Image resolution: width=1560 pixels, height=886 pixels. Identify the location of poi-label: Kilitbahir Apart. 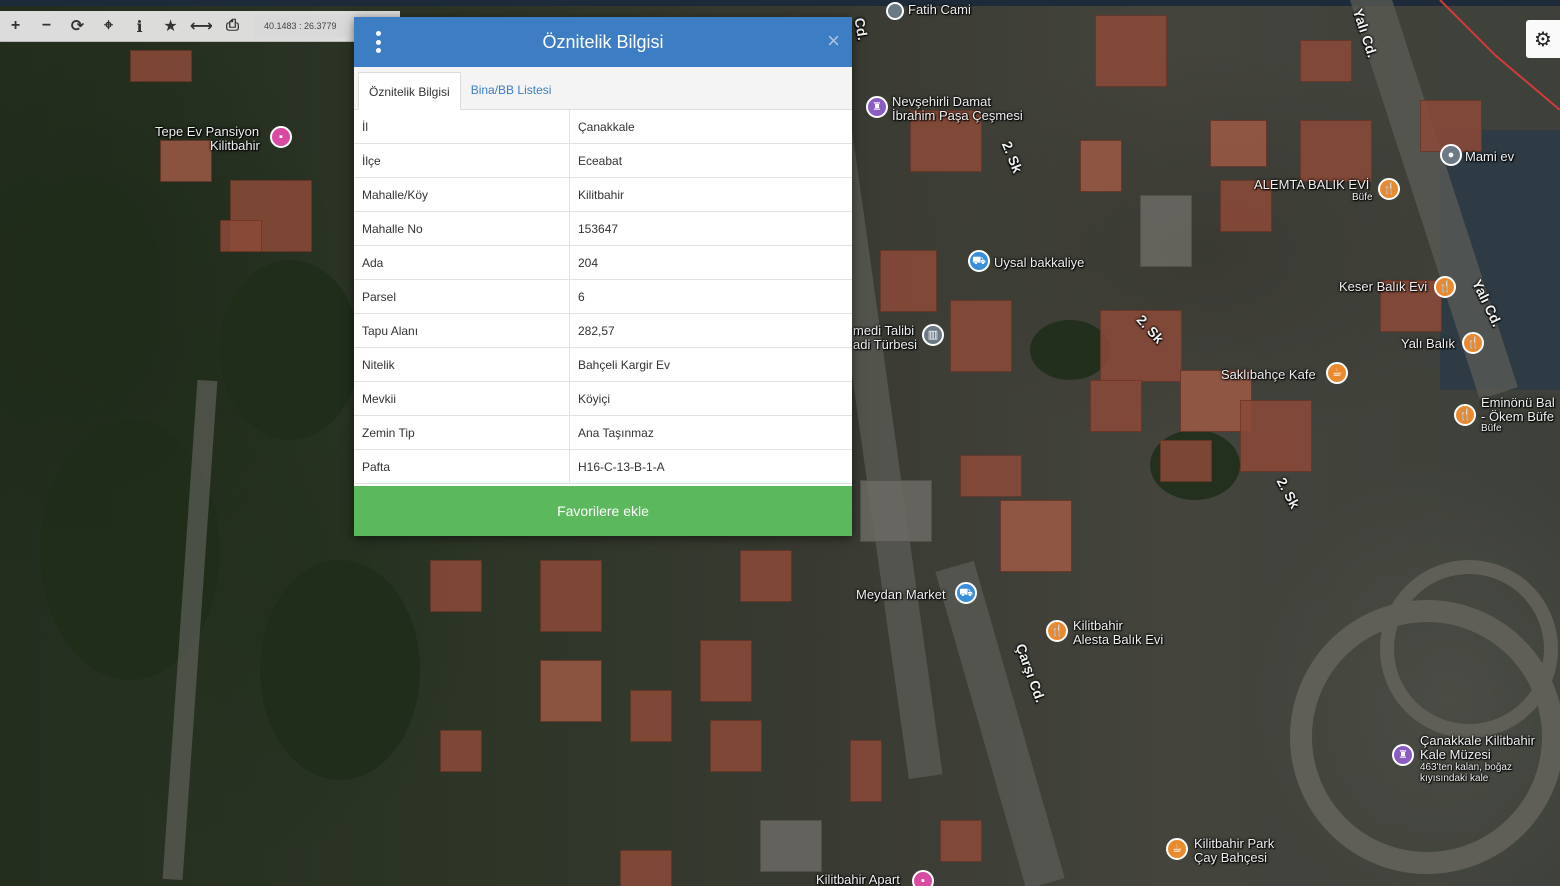
(858, 879).